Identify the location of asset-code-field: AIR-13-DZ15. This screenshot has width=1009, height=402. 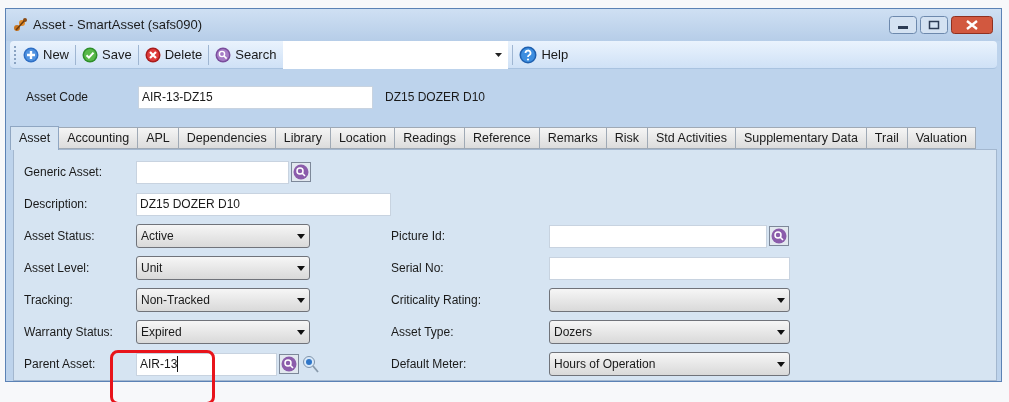
(255, 97).